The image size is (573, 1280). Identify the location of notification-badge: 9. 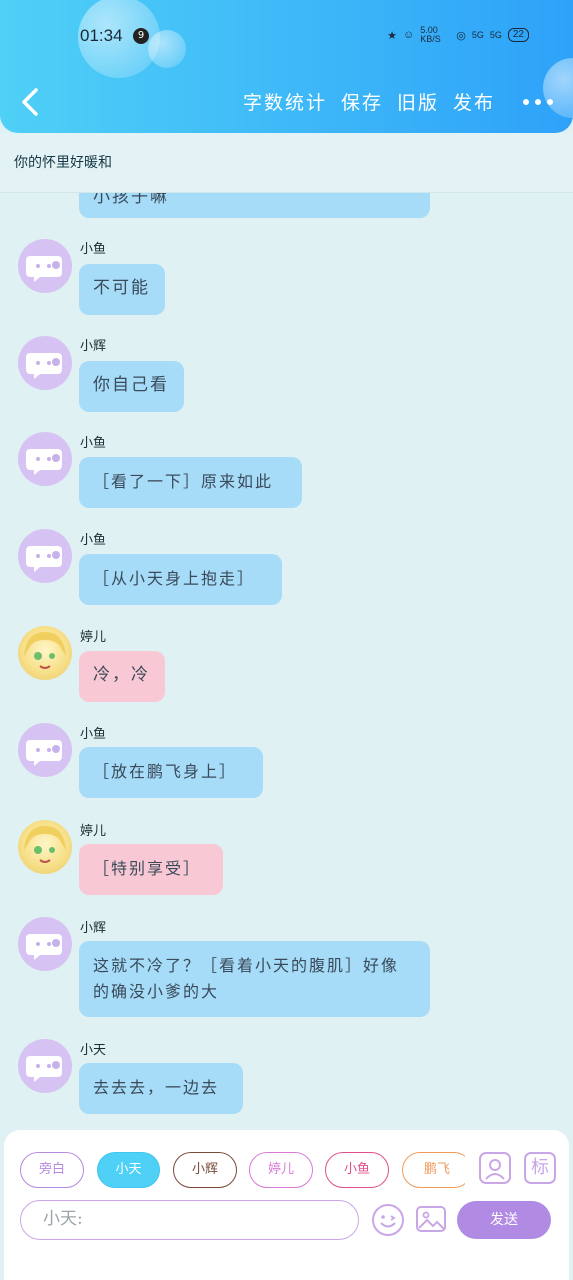
(141, 36).